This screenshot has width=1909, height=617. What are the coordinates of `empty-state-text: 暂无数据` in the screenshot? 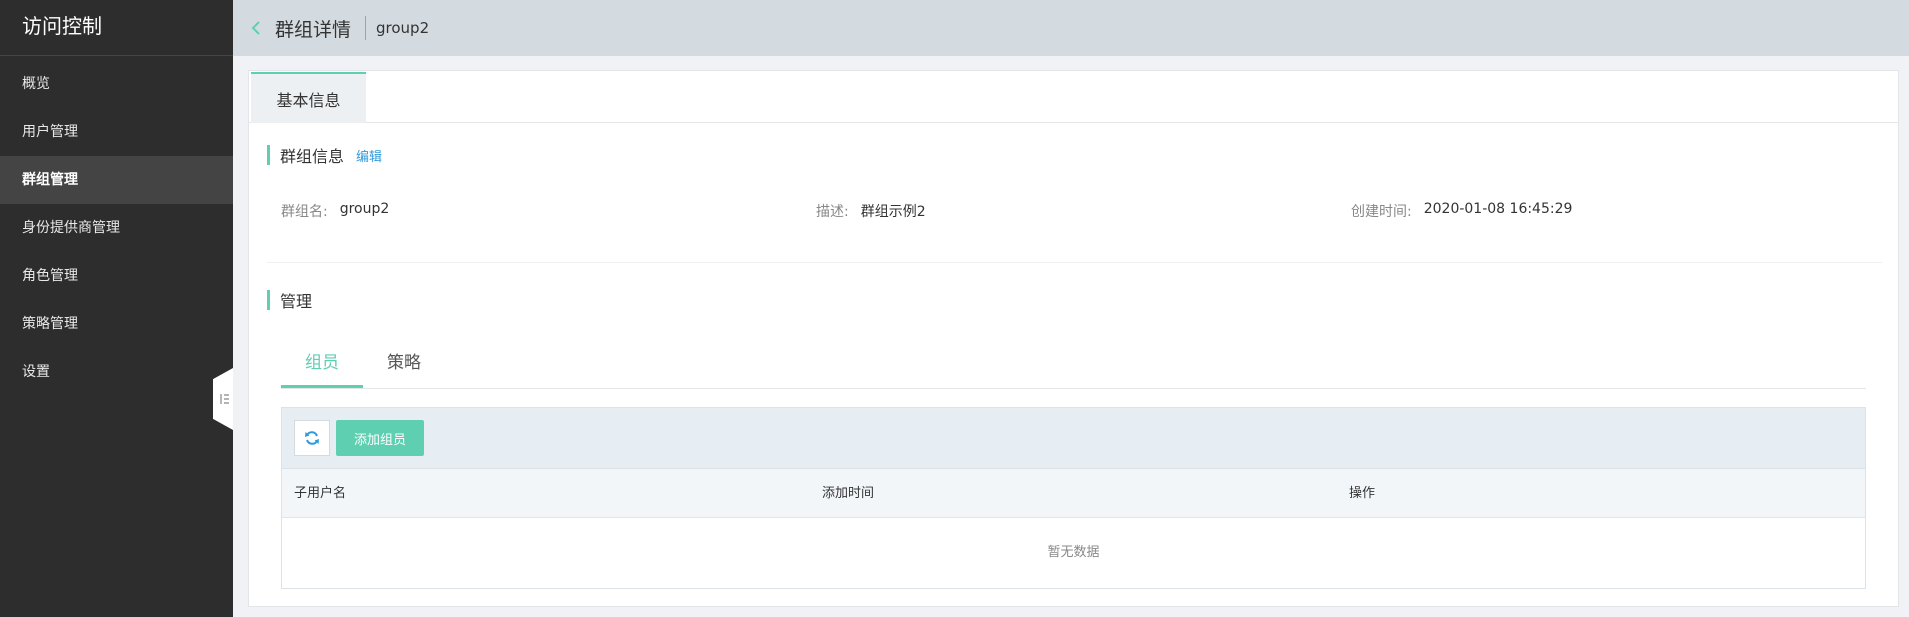 It's located at (1073, 552).